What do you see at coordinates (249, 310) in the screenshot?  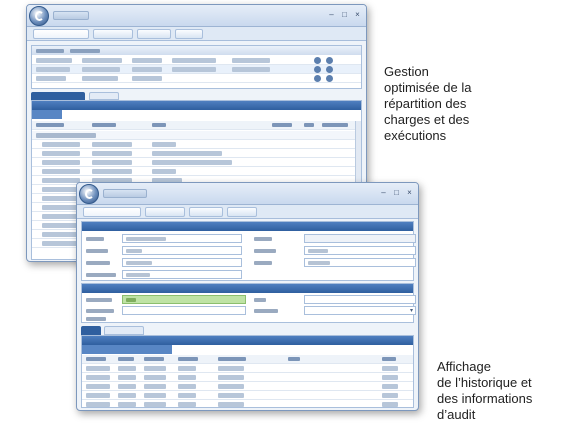 I see `form-row: ▾` at bounding box center [249, 310].